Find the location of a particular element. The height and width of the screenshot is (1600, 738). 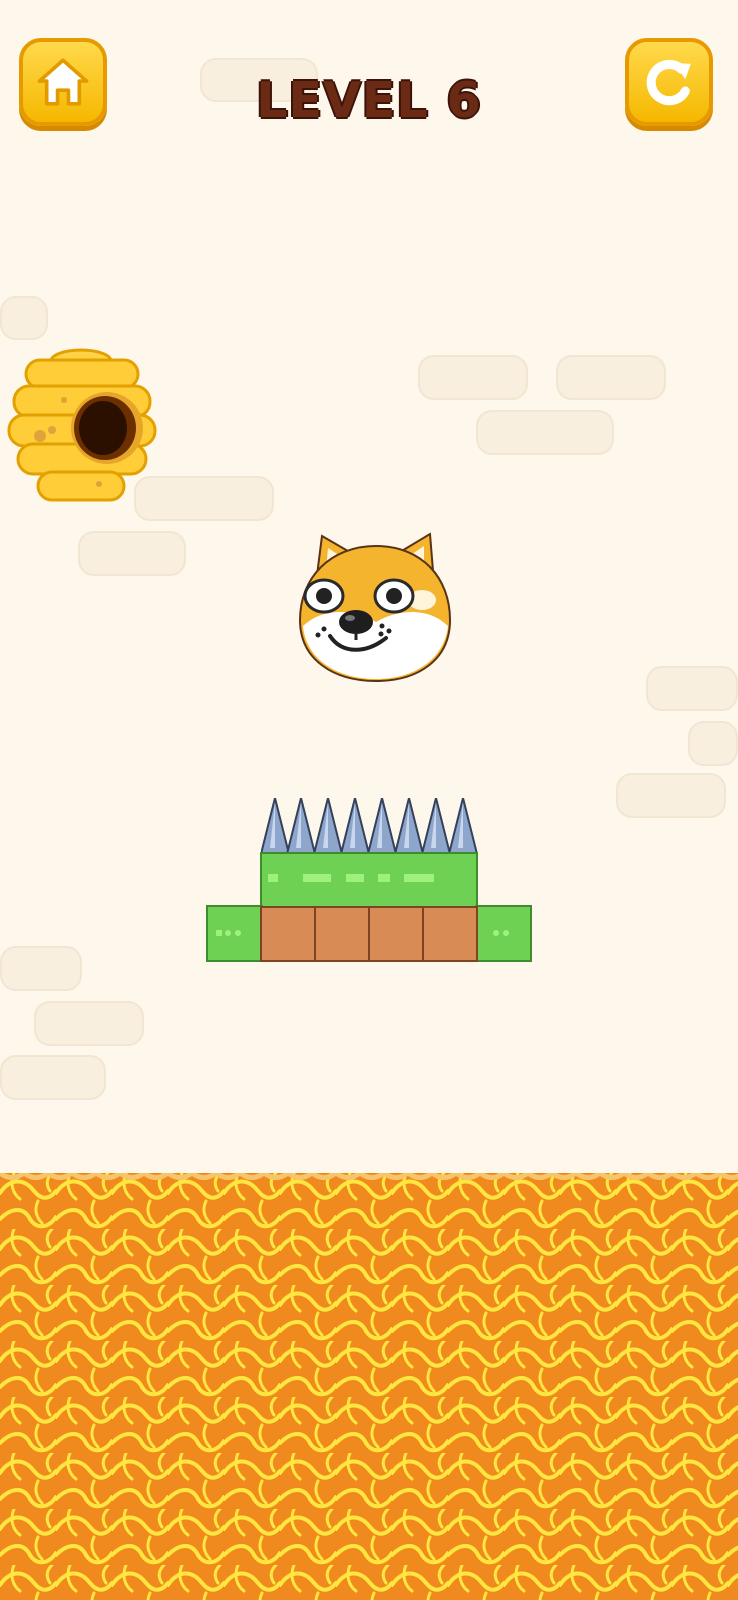

restart-button is located at coordinates (669, 82).